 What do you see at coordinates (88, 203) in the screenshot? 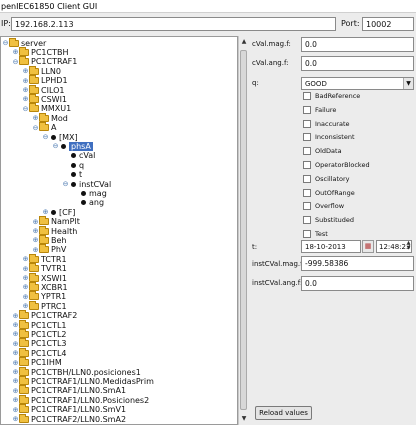
I see `tree-item: ang` at bounding box center [88, 203].